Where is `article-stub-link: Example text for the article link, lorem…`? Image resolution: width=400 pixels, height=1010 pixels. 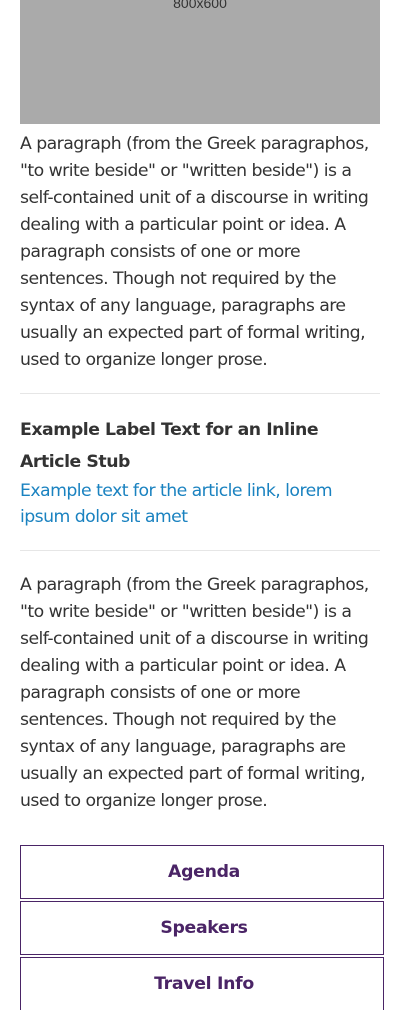 article-stub-link: Example text for the article link, lorem… is located at coordinates (200, 504).